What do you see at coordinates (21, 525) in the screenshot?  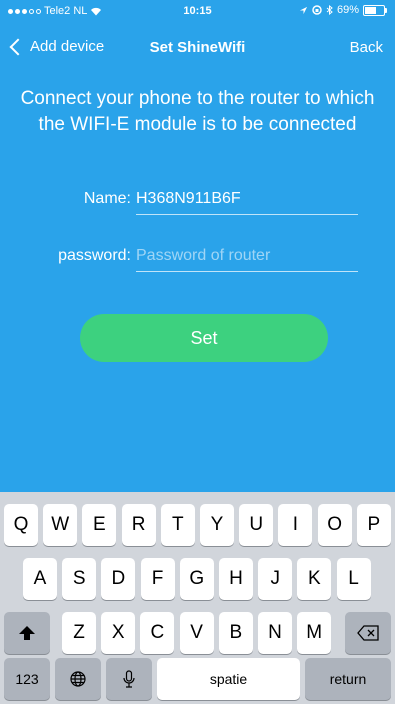 I see `key-q: Q` at bounding box center [21, 525].